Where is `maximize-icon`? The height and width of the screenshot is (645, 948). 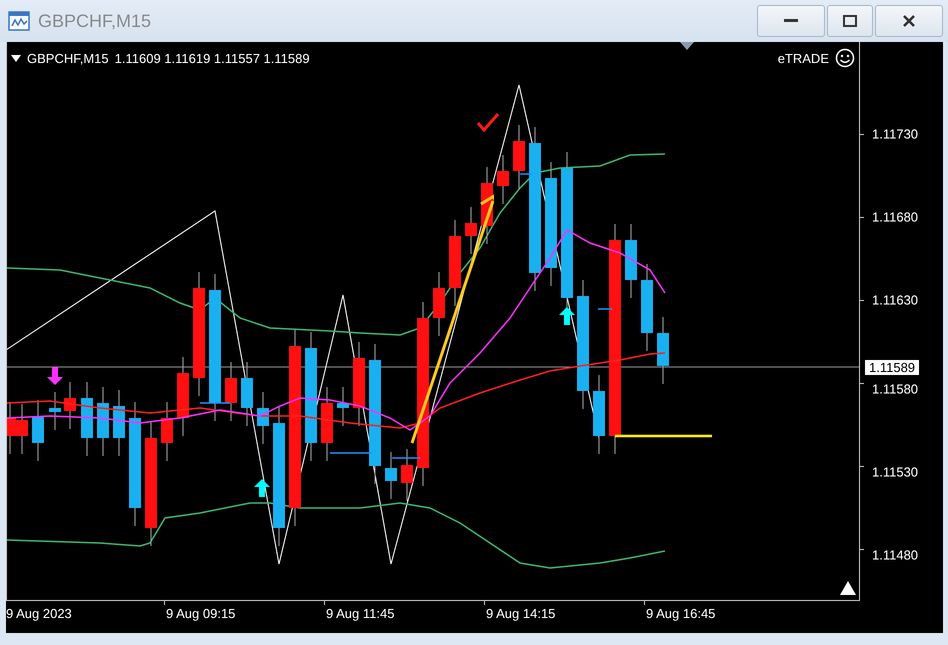 maximize-icon is located at coordinates (850, 21).